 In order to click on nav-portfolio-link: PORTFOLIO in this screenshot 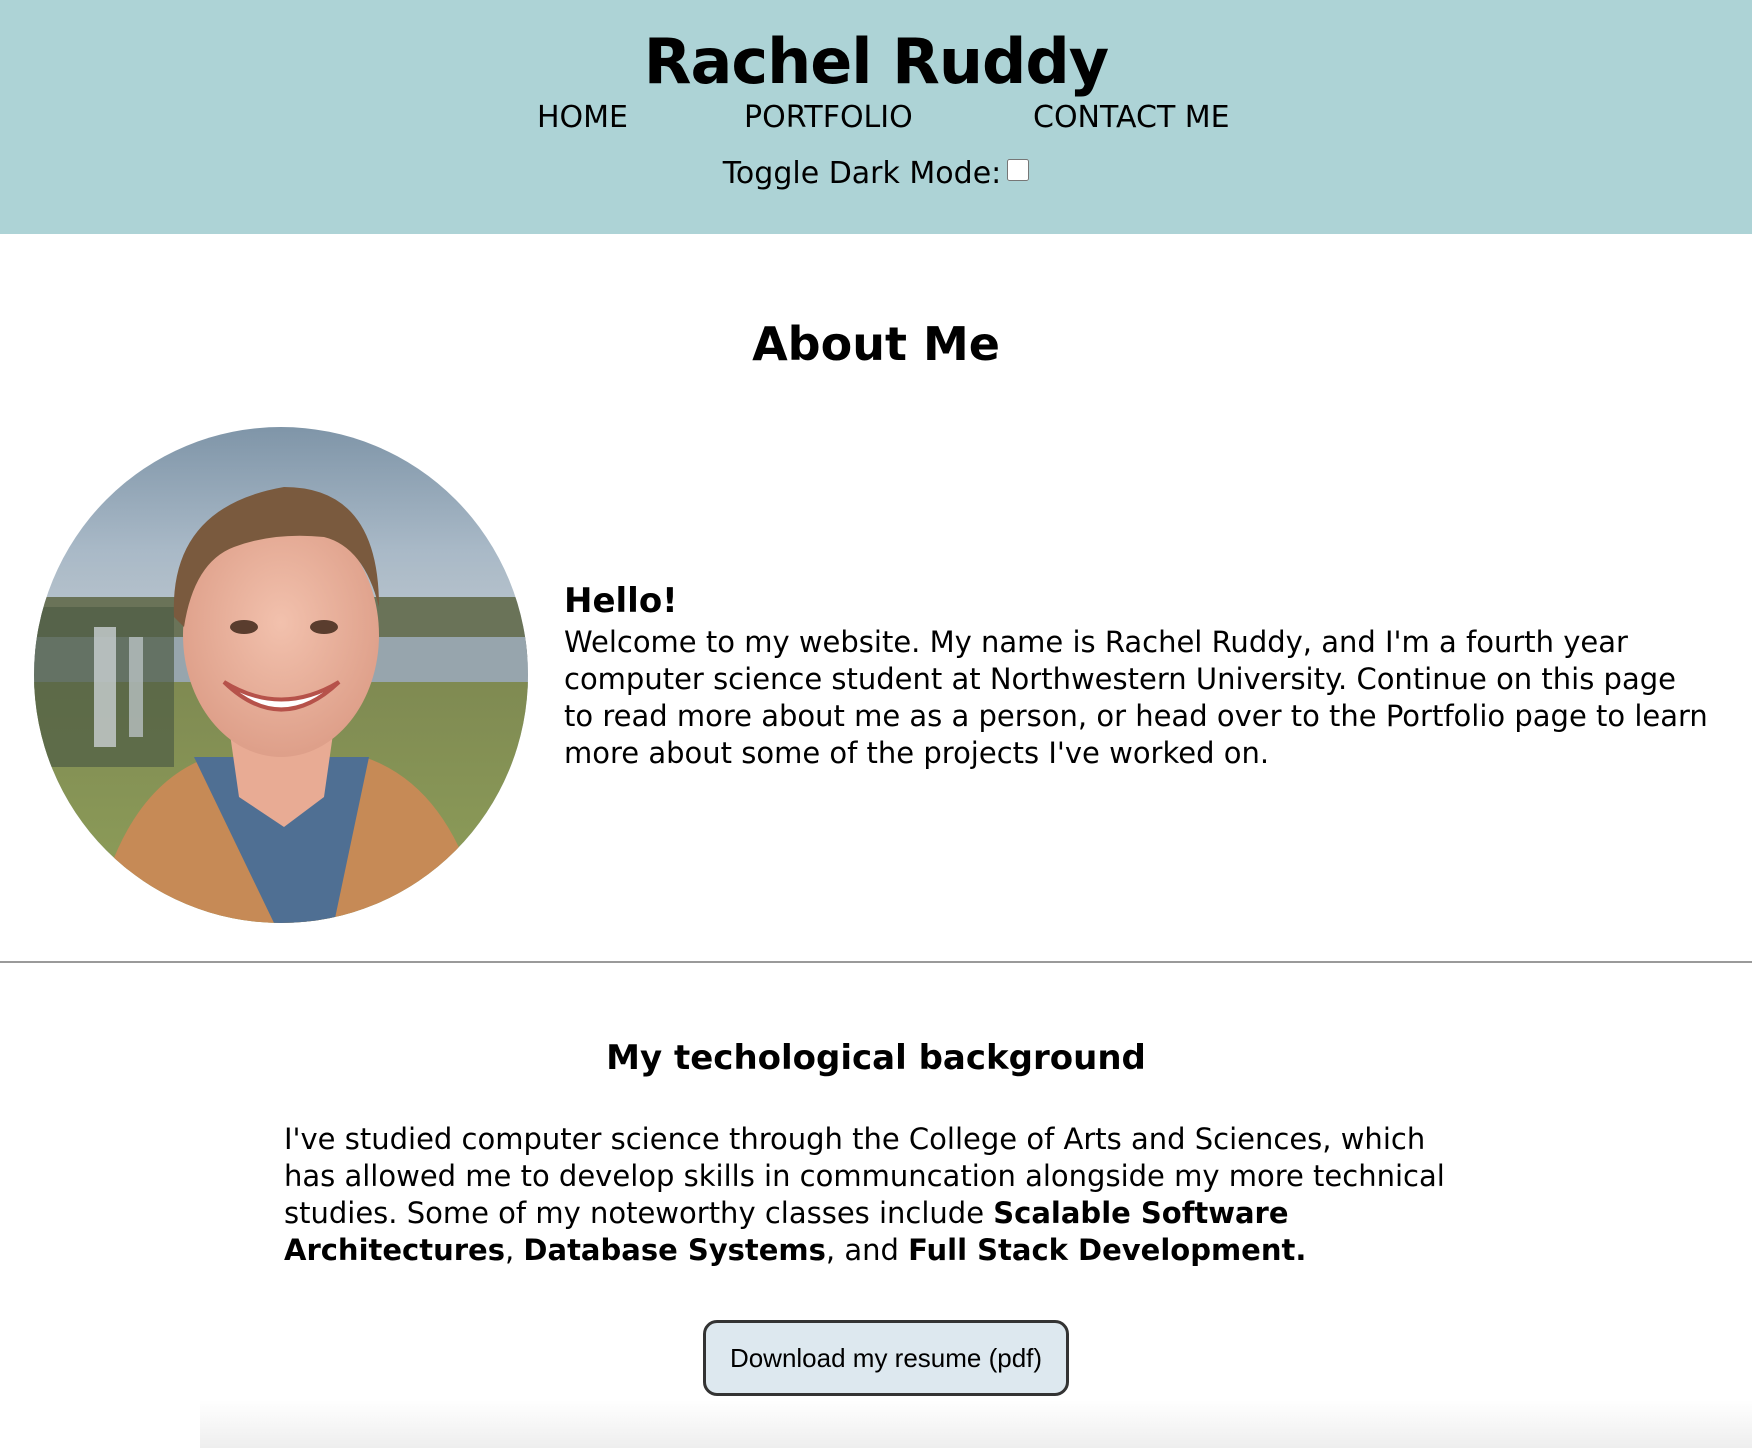, I will do `click(828, 118)`.